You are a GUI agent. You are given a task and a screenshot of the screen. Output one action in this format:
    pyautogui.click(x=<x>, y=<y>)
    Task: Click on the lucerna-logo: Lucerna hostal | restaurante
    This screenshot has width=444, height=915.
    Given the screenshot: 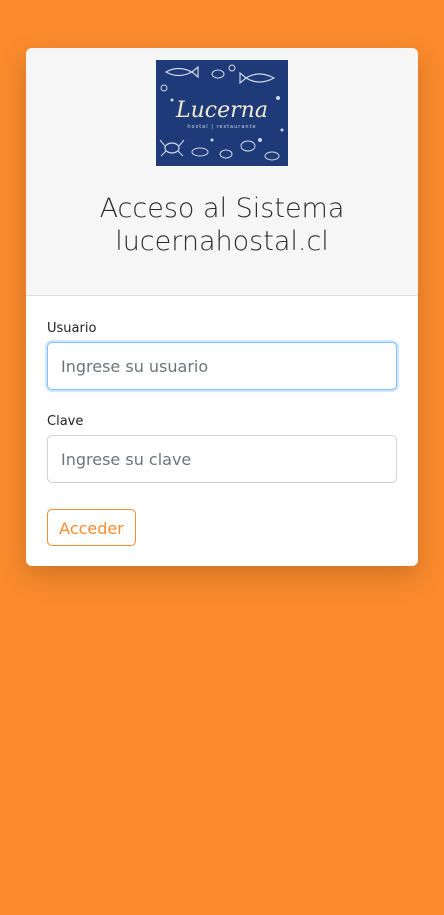 What is the action you would take?
    pyautogui.click(x=222, y=113)
    